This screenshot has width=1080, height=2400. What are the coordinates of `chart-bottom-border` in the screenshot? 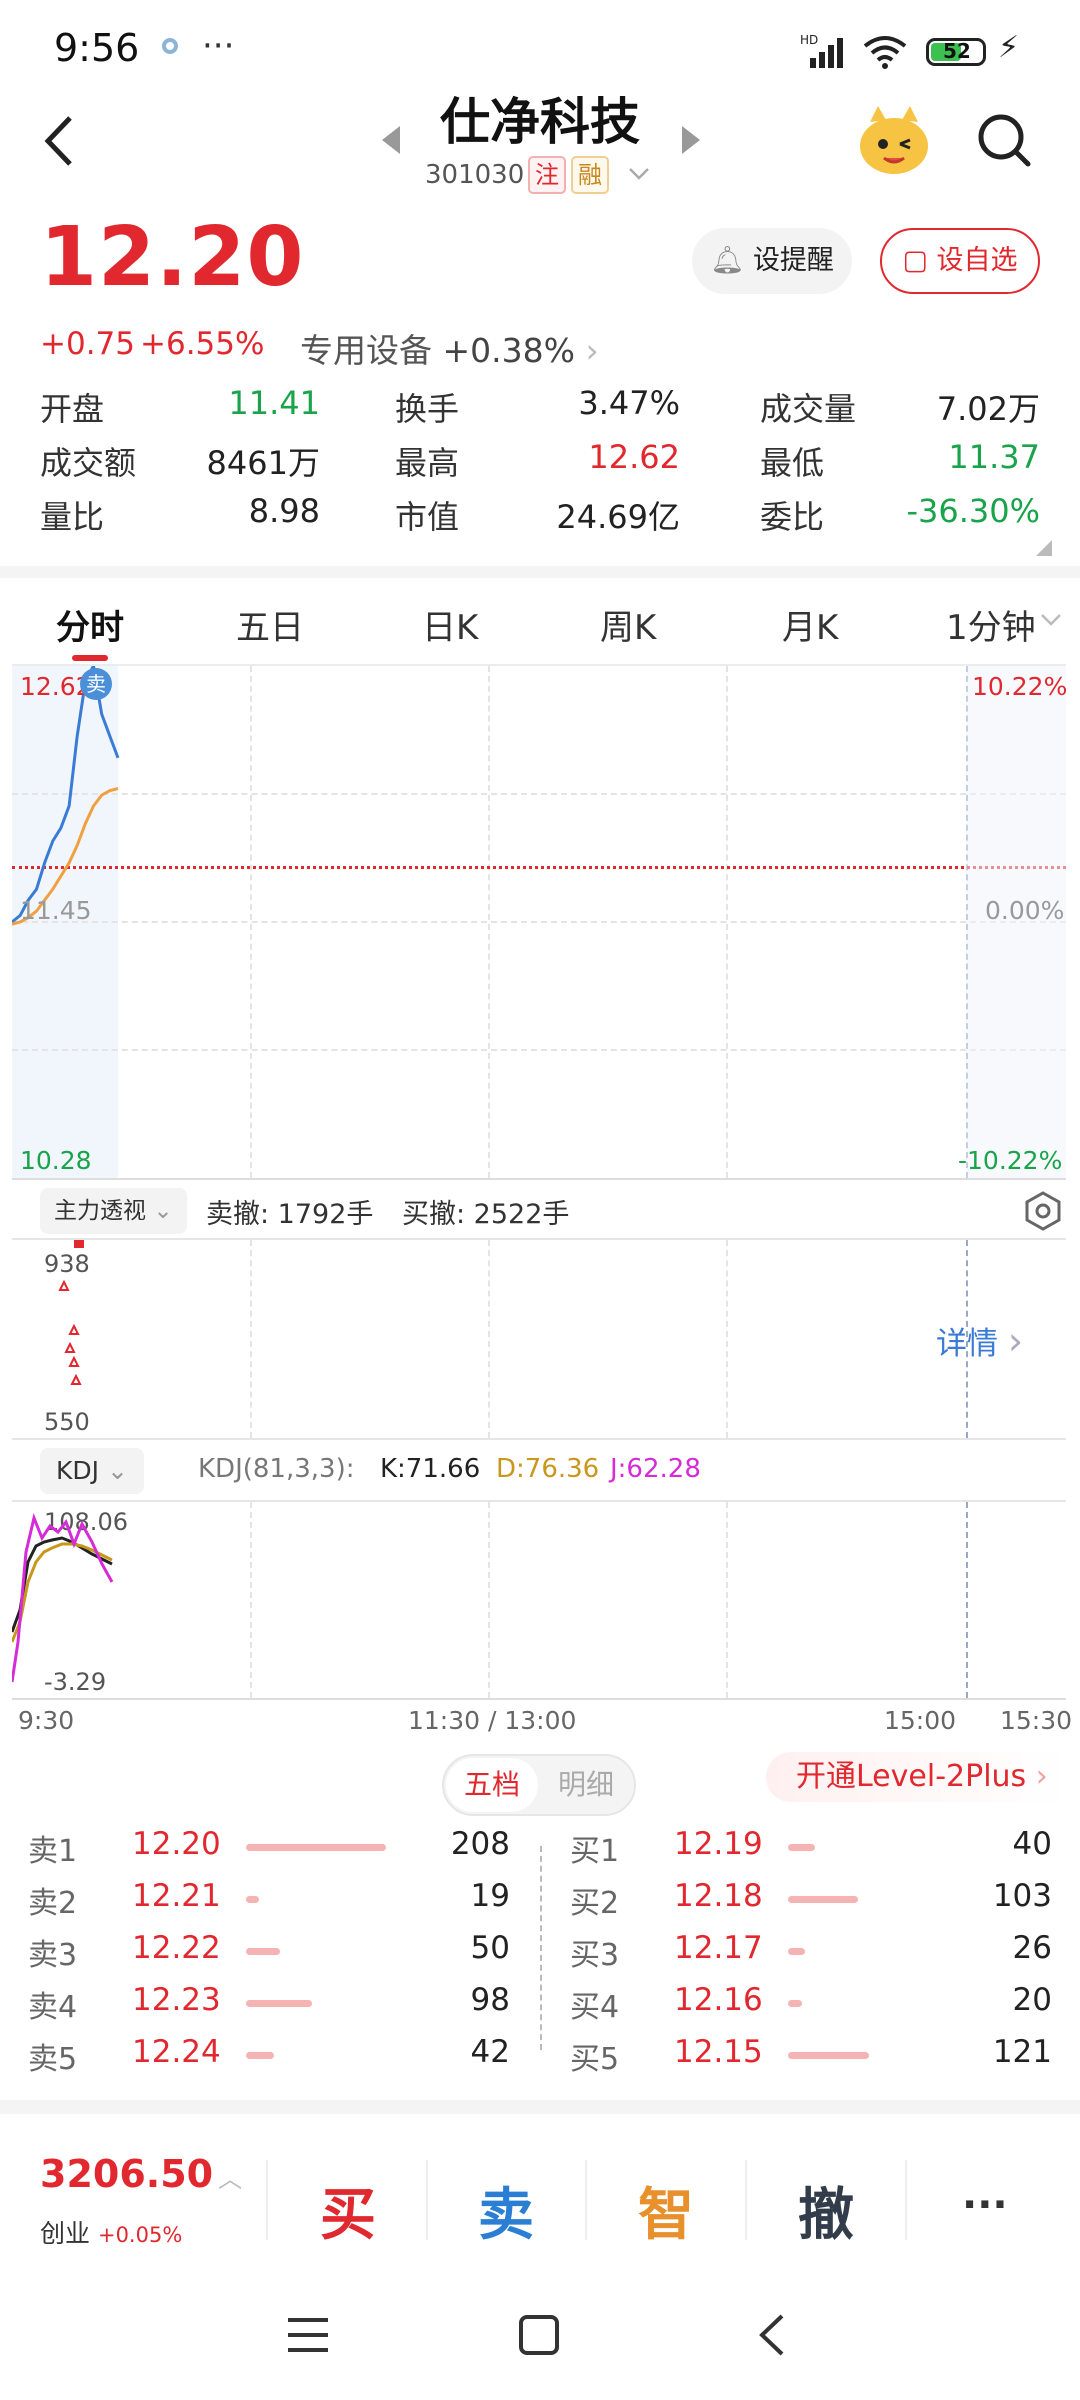 It's located at (539, 1179).